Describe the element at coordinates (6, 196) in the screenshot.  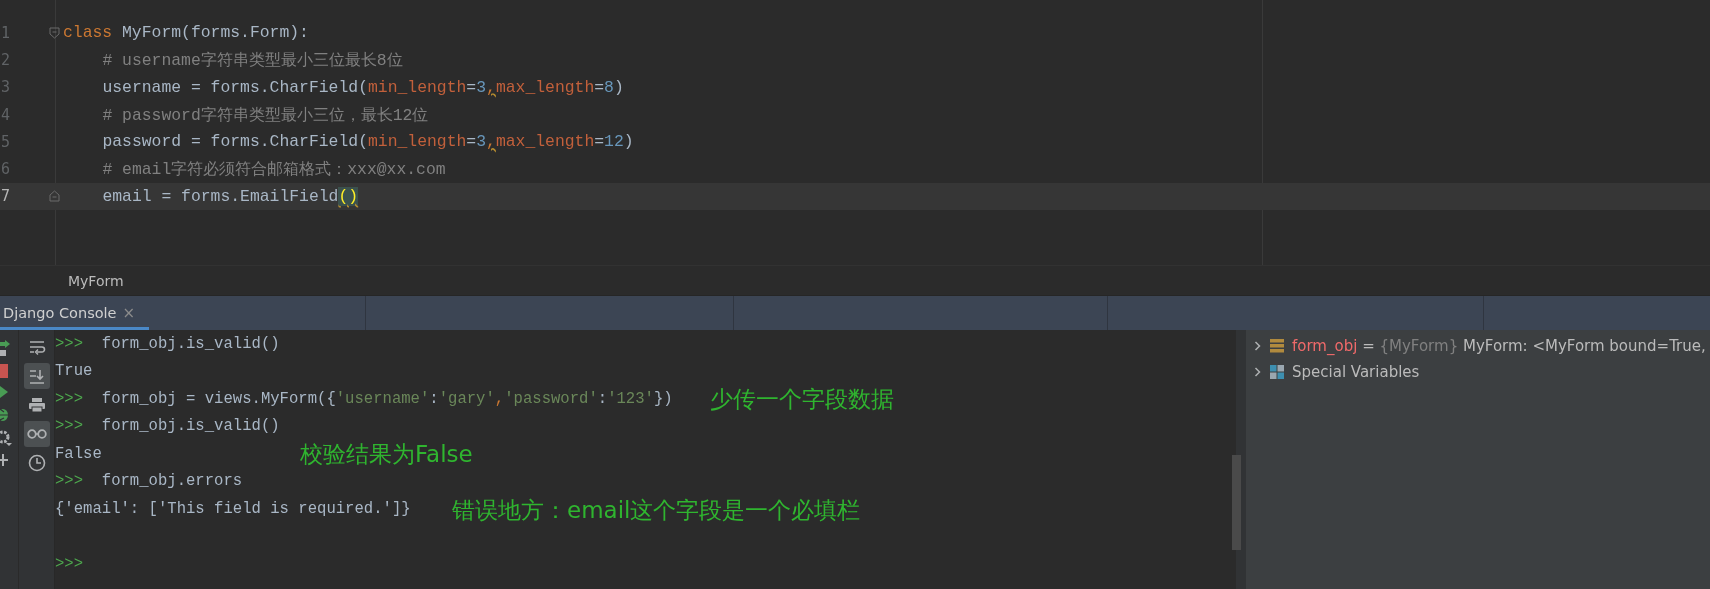
I see `line-number: 7` at that location.